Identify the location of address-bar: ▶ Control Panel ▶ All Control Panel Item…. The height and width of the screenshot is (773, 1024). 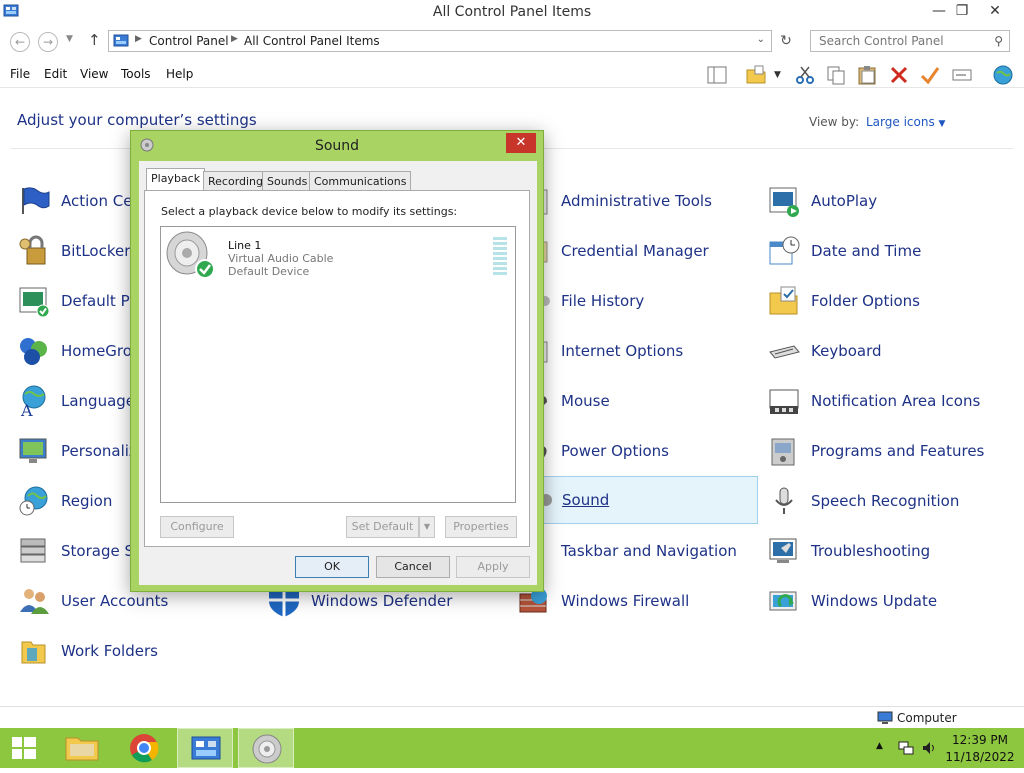
(440, 41).